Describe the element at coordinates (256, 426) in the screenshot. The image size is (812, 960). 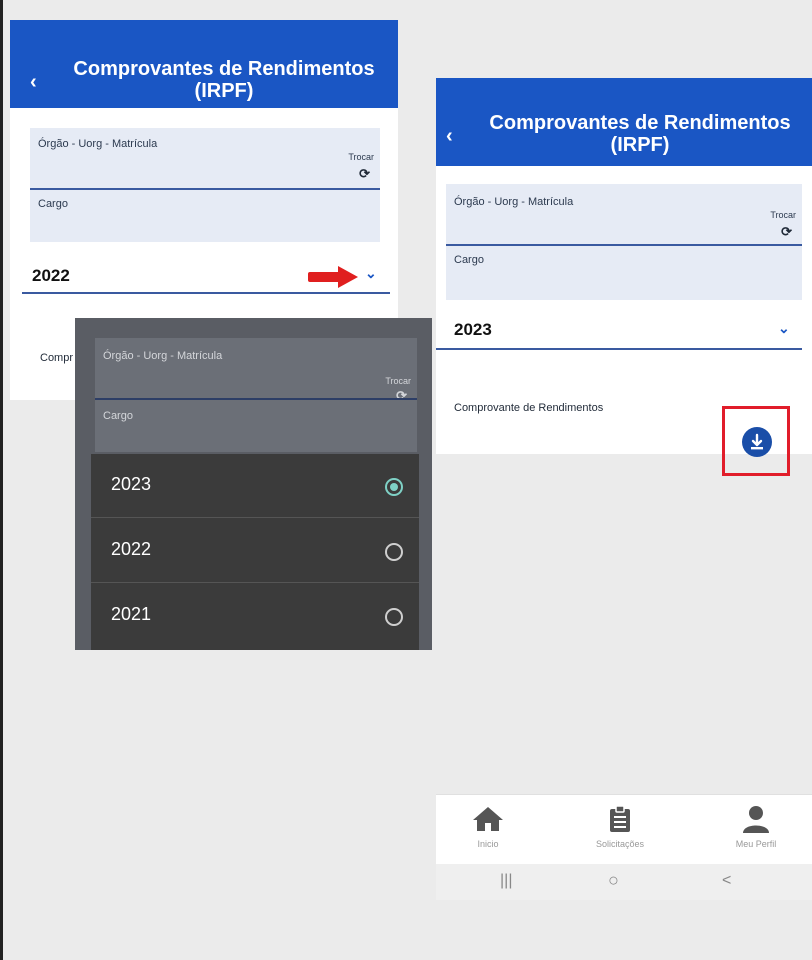
I see `overlay-cargo-field: Cargo` at that location.